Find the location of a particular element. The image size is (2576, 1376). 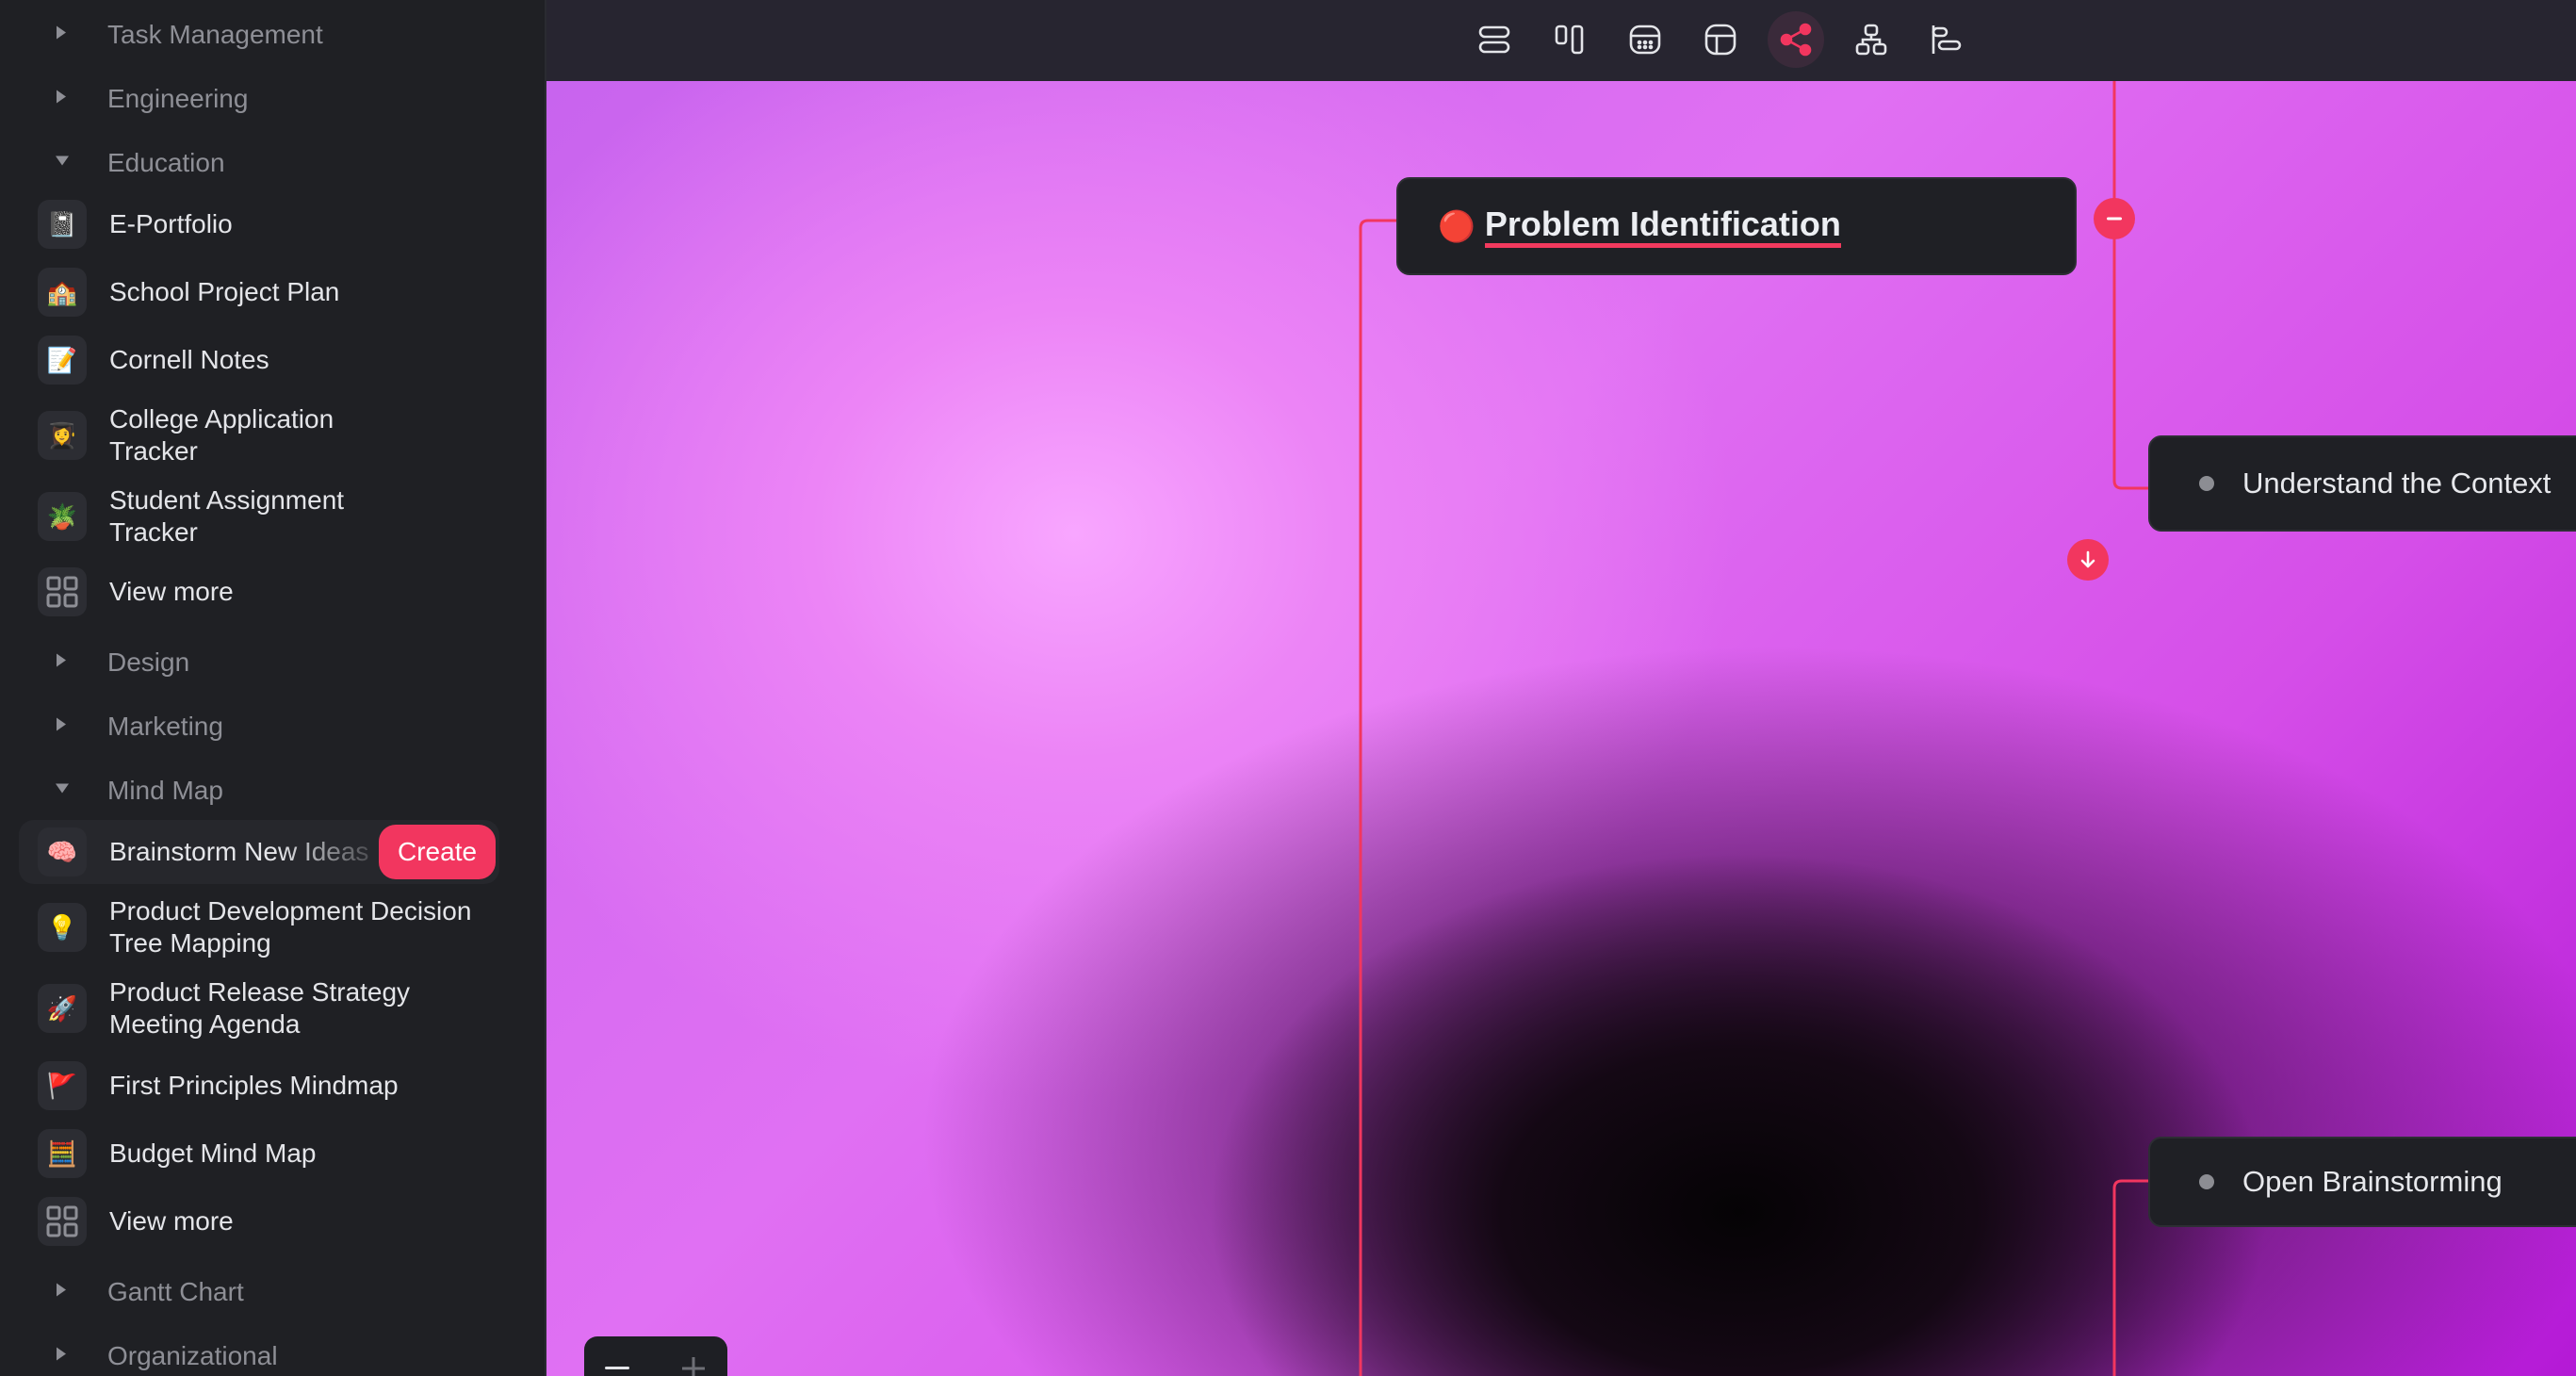

rocket-icon: 🚀 is located at coordinates (62, 1009).